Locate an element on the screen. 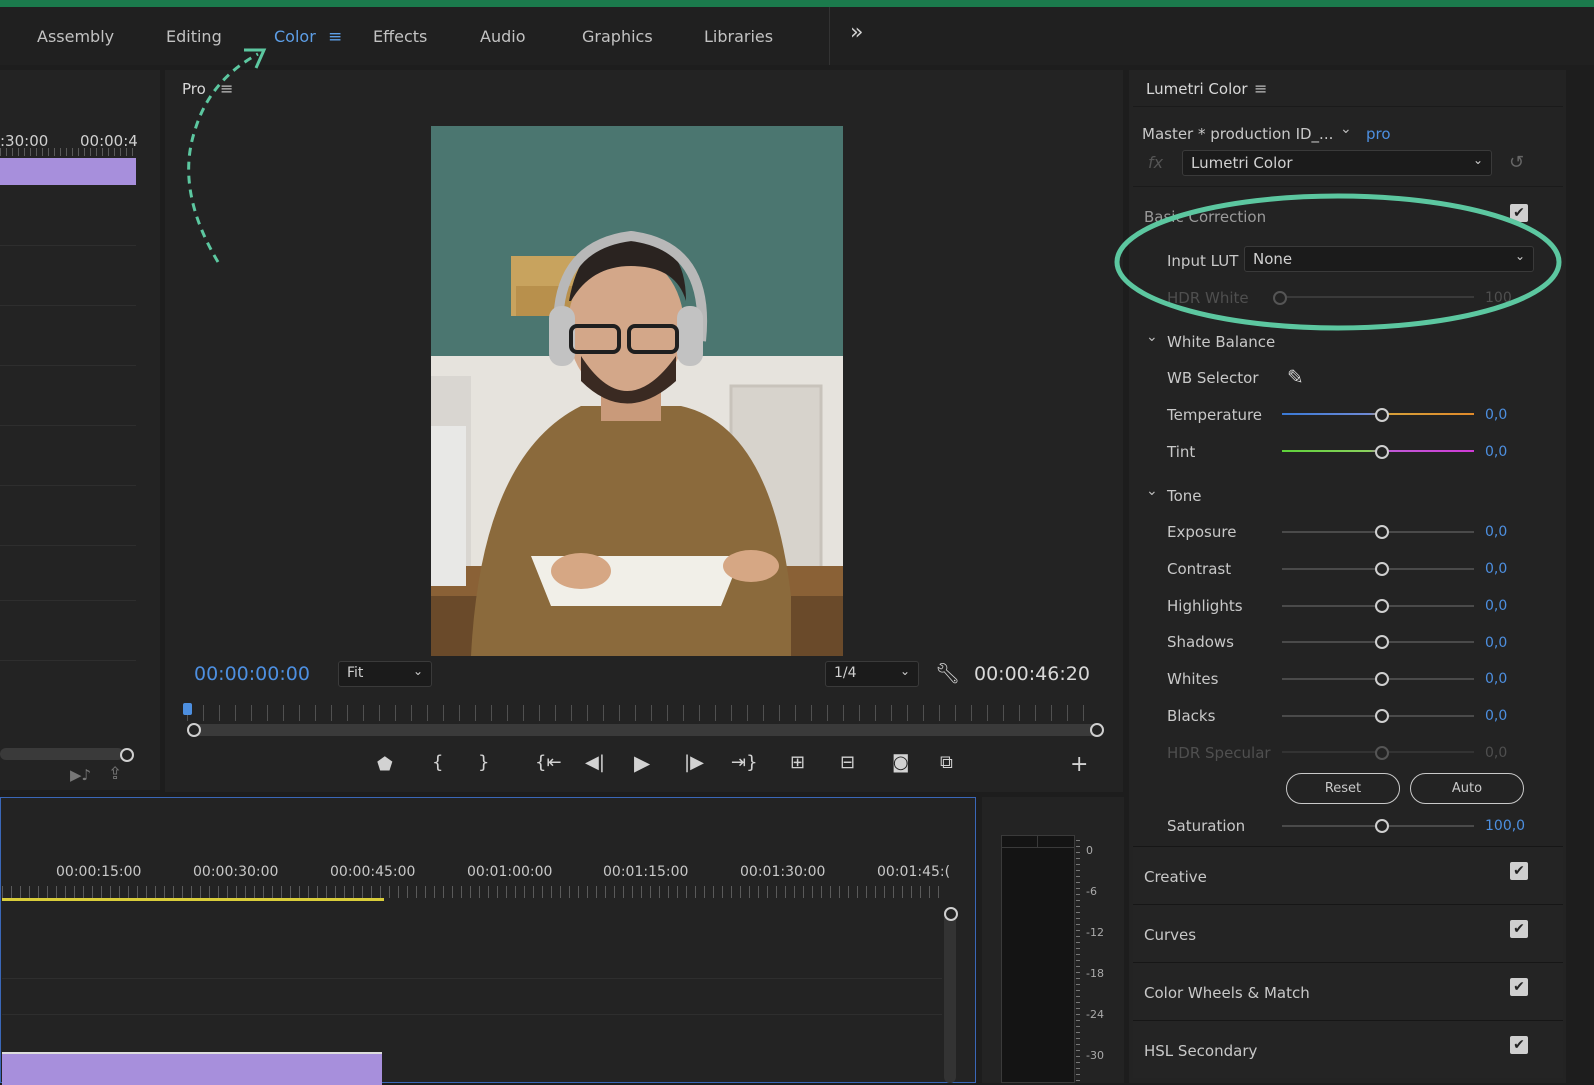 This screenshot has height=1085, width=1594. divider is located at coordinates (1348, 186).